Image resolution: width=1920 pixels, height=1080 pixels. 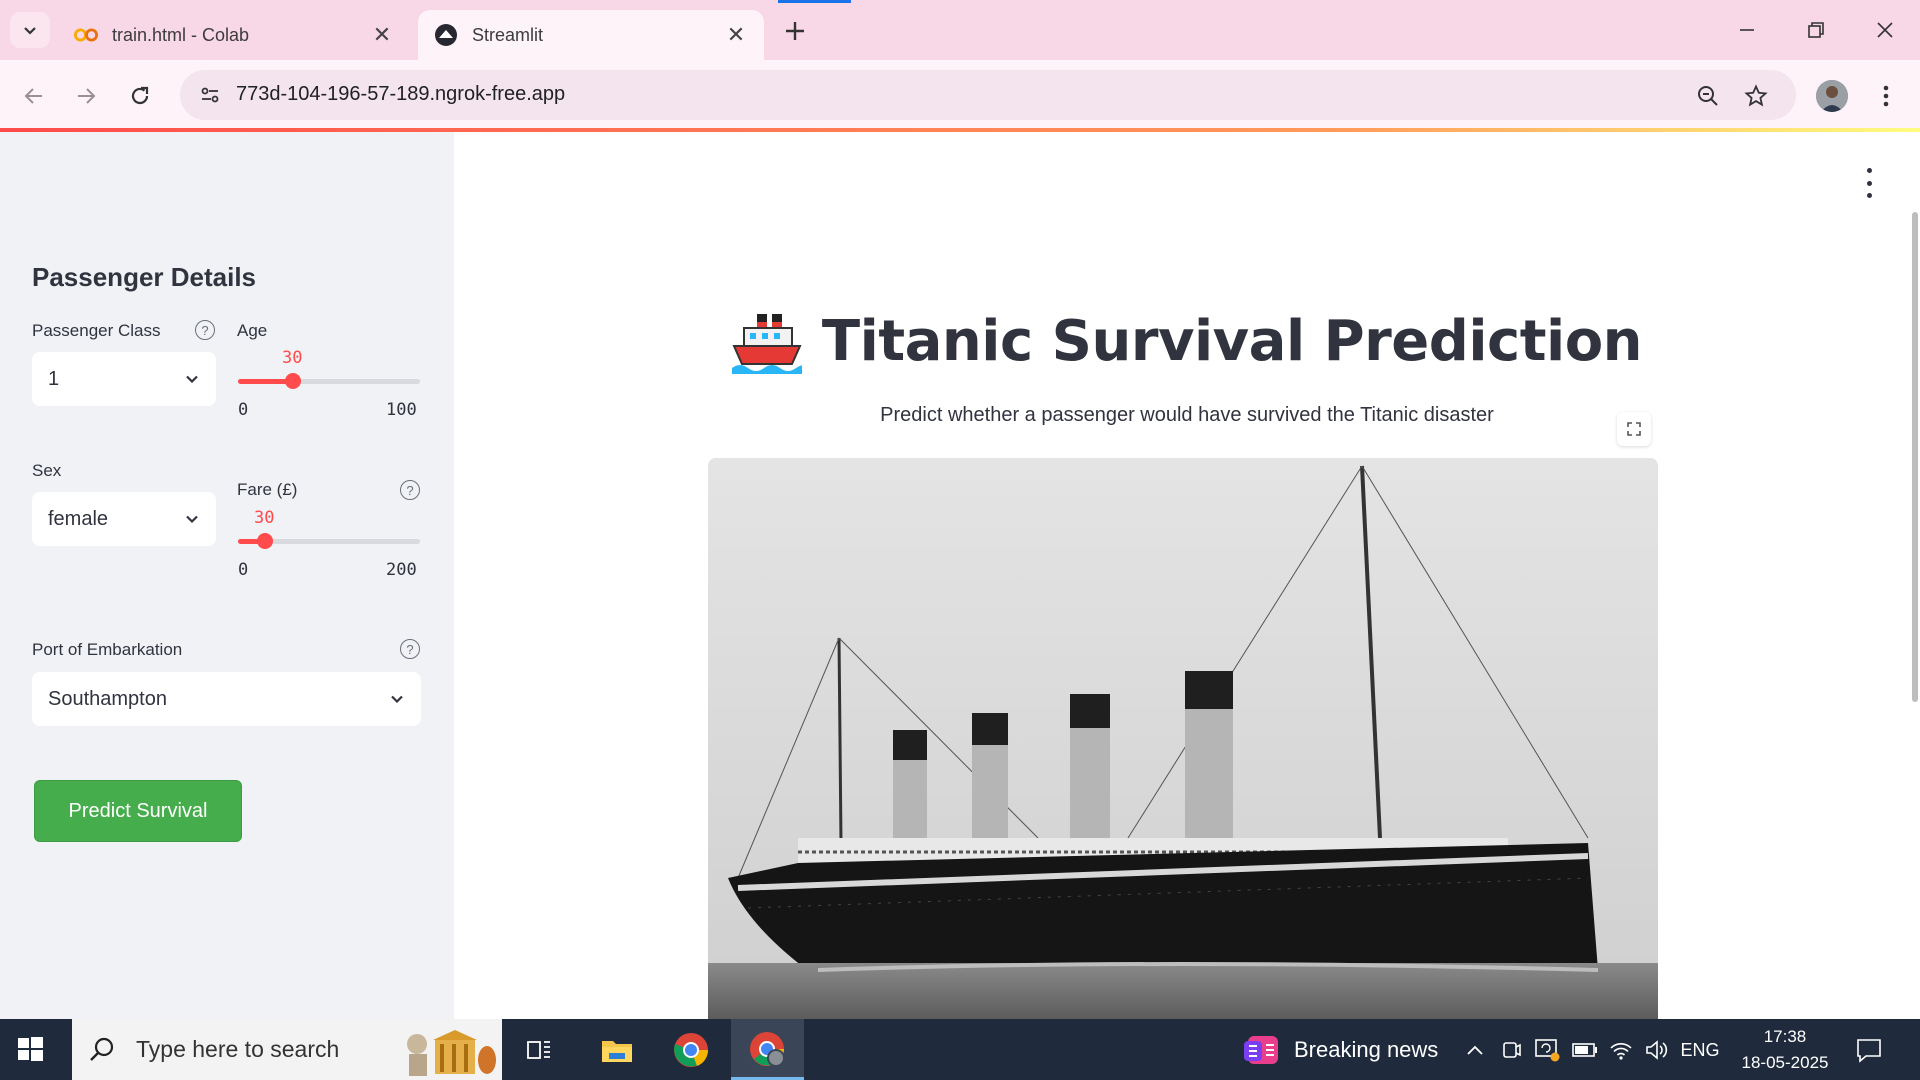 I want to click on new-tab-button, so click(x=795, y=31).